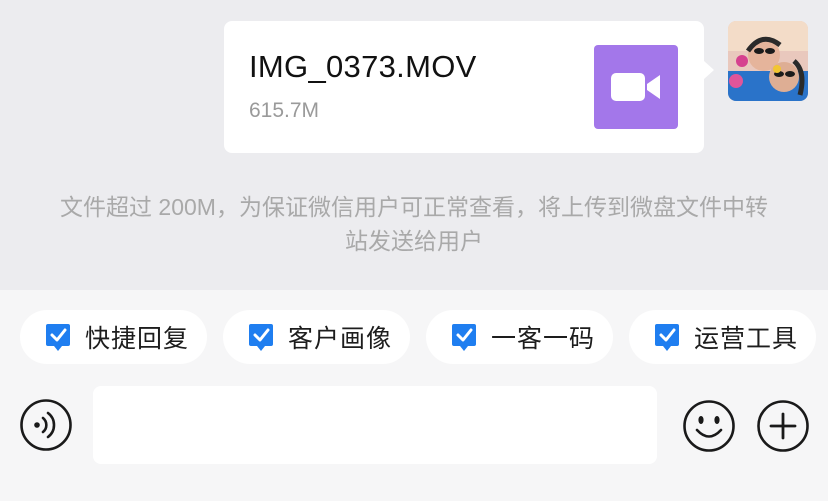  Describe the element at coordinates (746, 339) in the screenshot. I see `chip-label: 运营工具` at that location.